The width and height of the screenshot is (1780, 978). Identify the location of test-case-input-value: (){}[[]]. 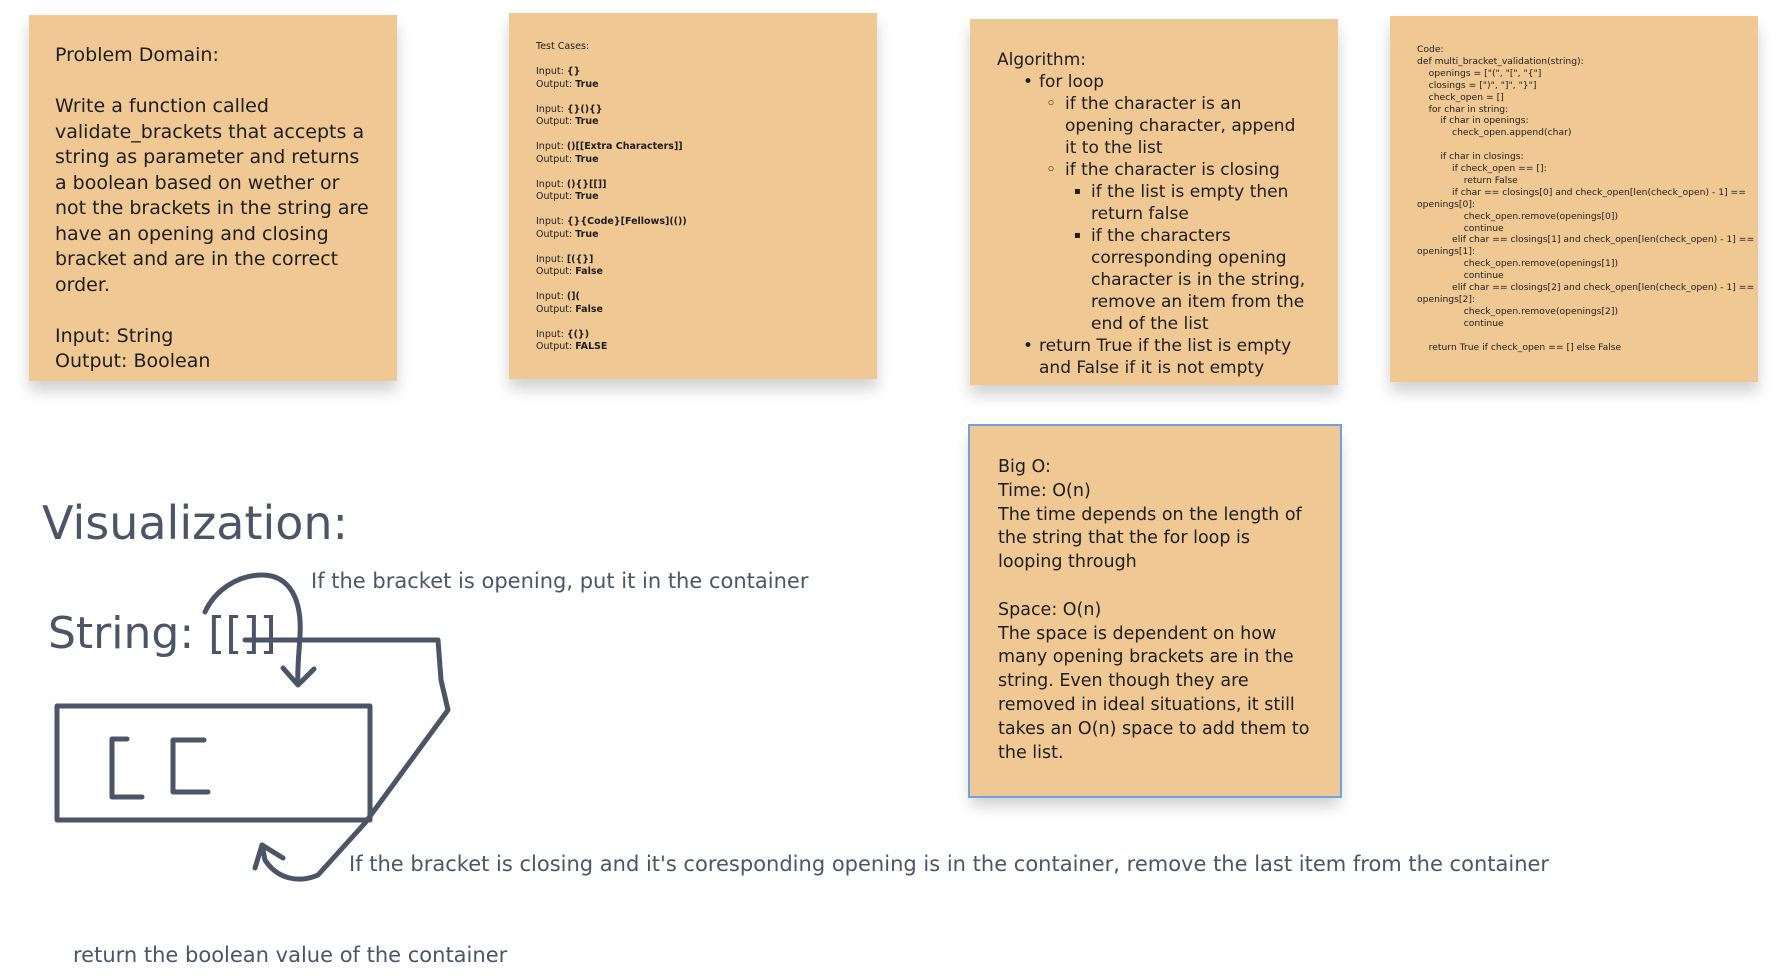
(586, 184).